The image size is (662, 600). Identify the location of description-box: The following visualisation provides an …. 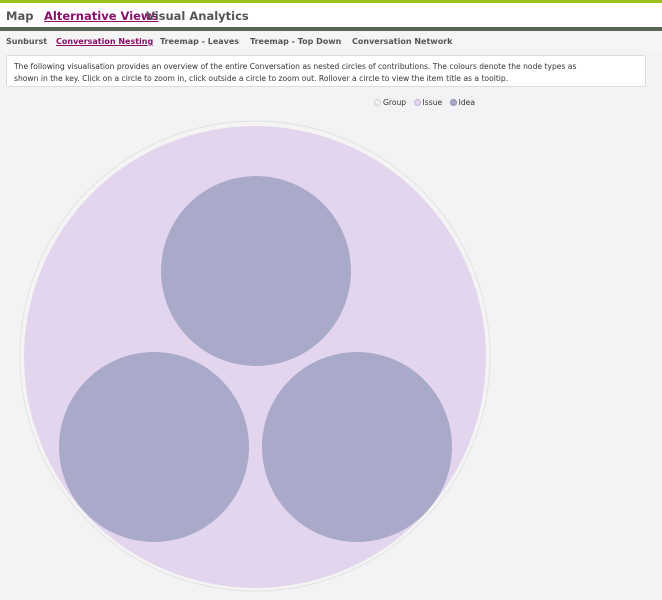
(326, 71).